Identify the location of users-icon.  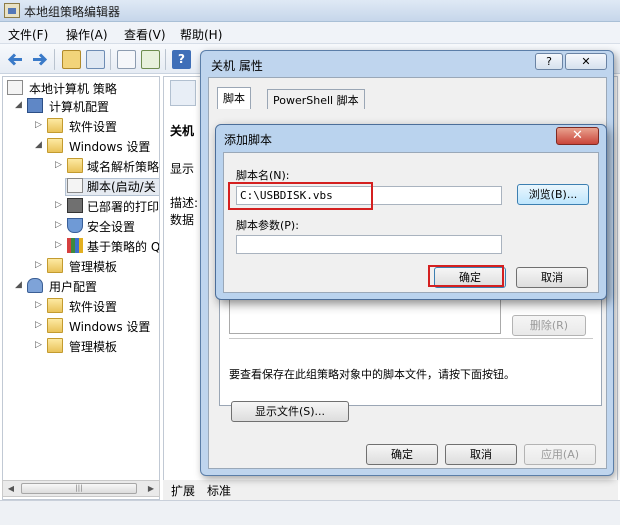
(35, 285).